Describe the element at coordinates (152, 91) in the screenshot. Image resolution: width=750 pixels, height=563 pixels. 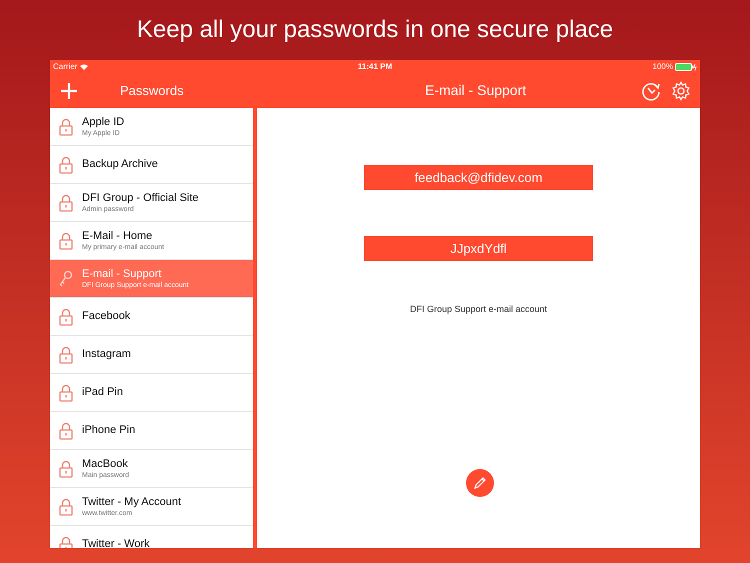
I see `sidebar-title: Passwords` at that location.